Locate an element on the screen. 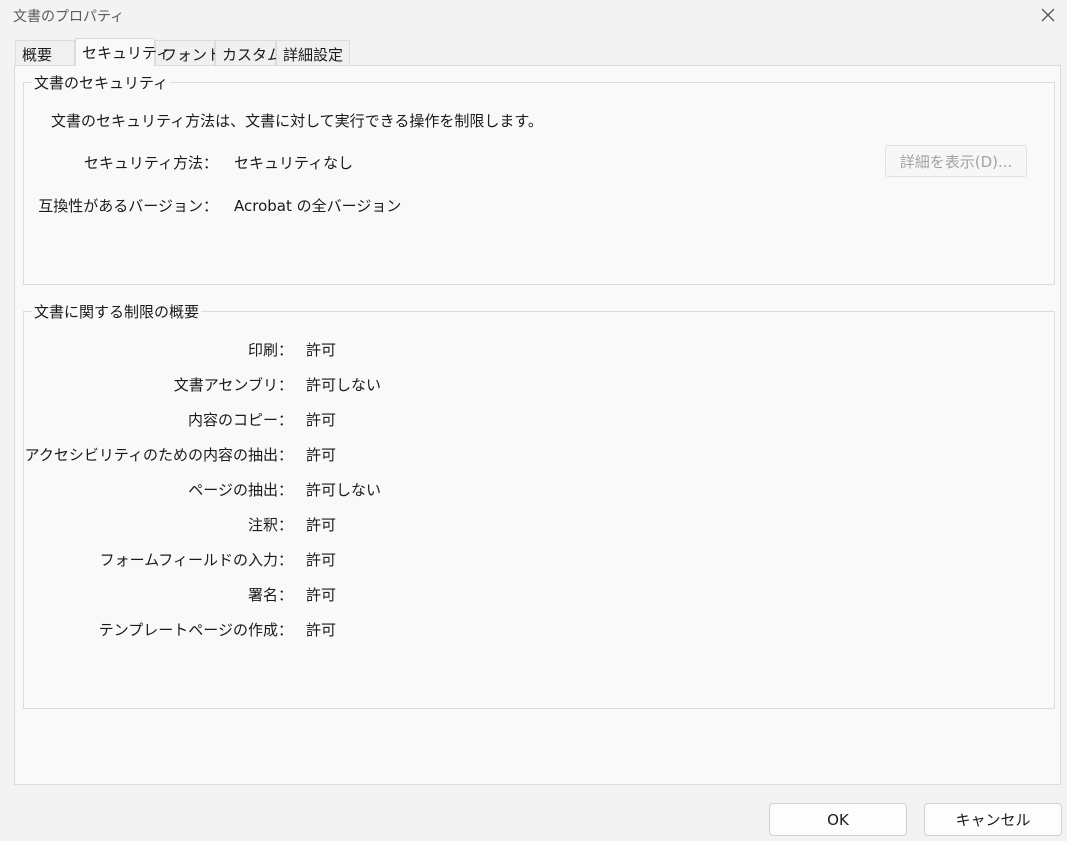  close-button is located at coordinates (1048, 15).